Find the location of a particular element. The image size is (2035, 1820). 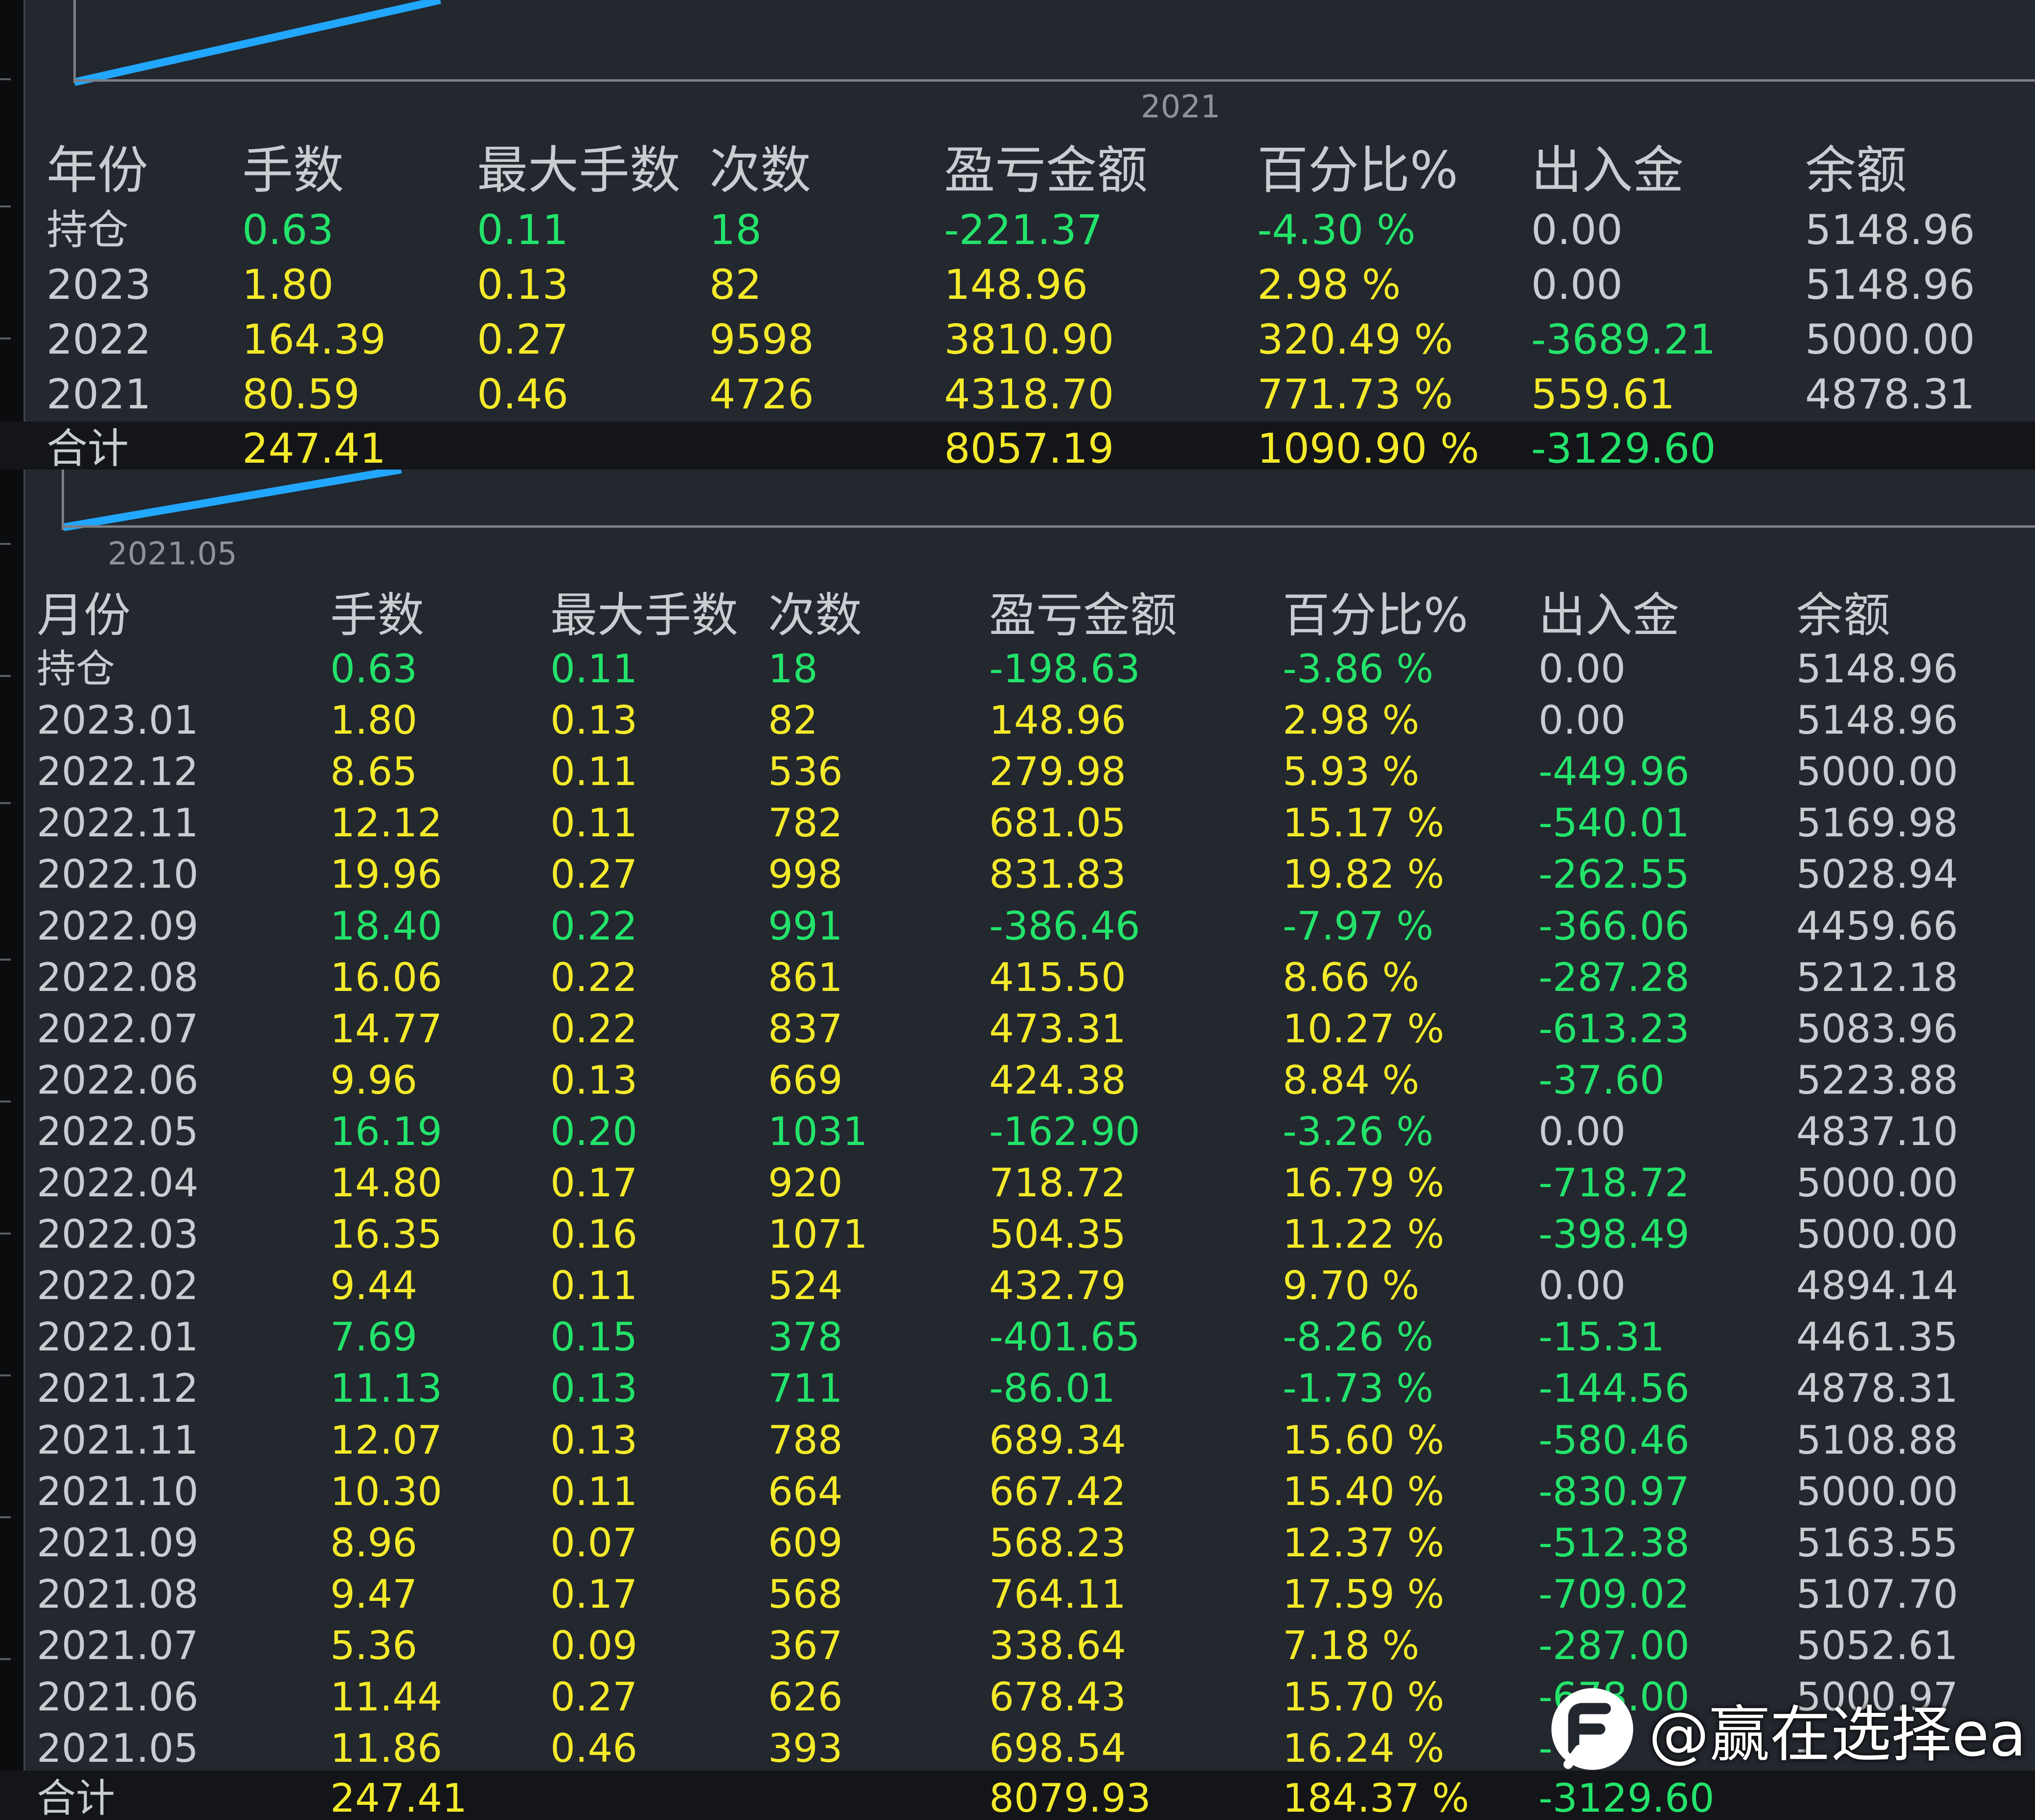

equity-line-segment is located at coordinates (232, 500).